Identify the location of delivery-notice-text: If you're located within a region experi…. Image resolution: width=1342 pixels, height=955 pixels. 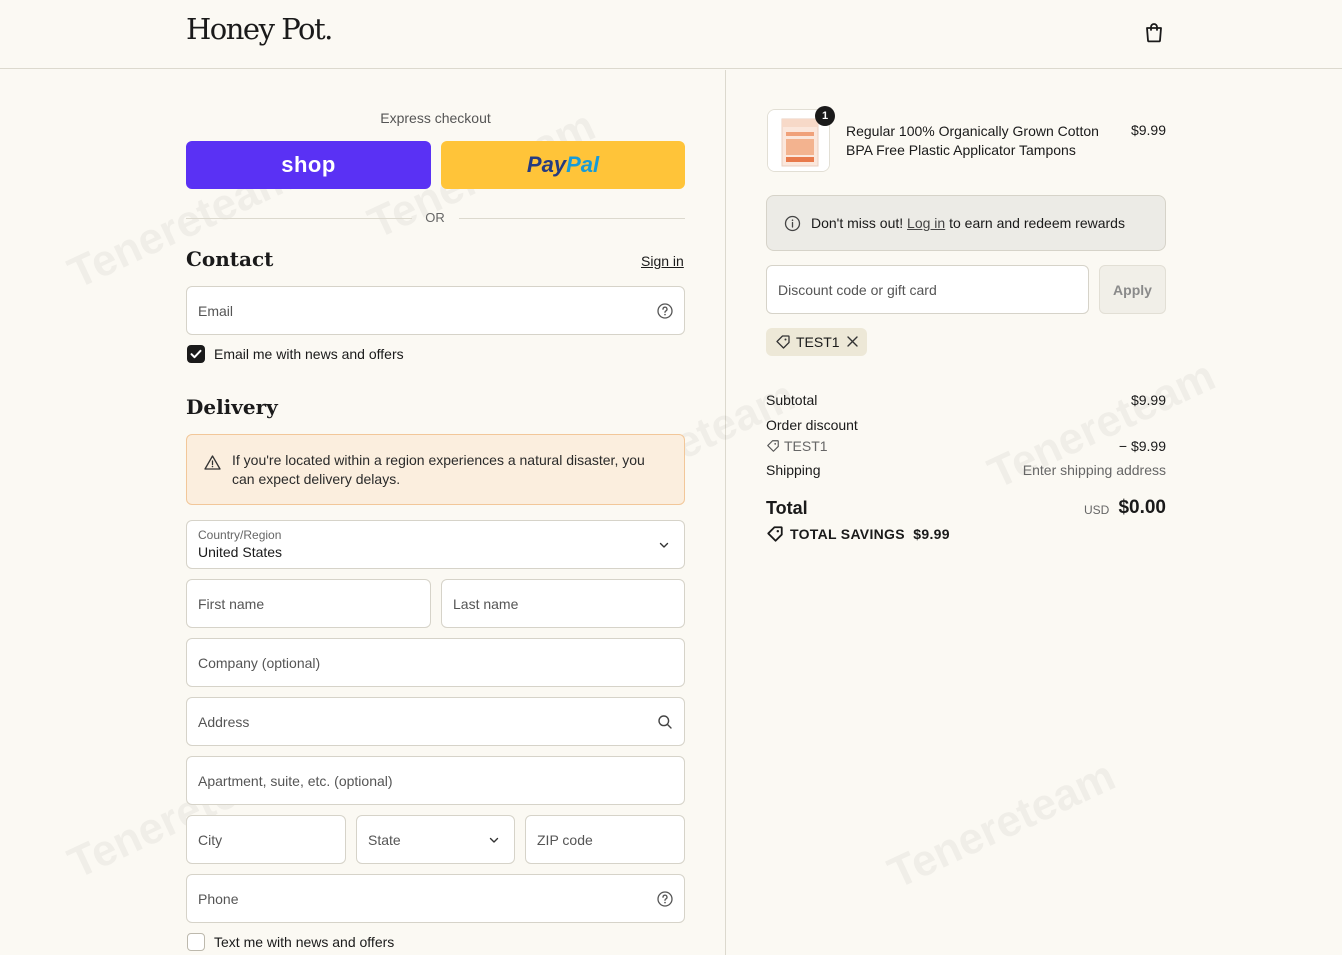
(438, 469).